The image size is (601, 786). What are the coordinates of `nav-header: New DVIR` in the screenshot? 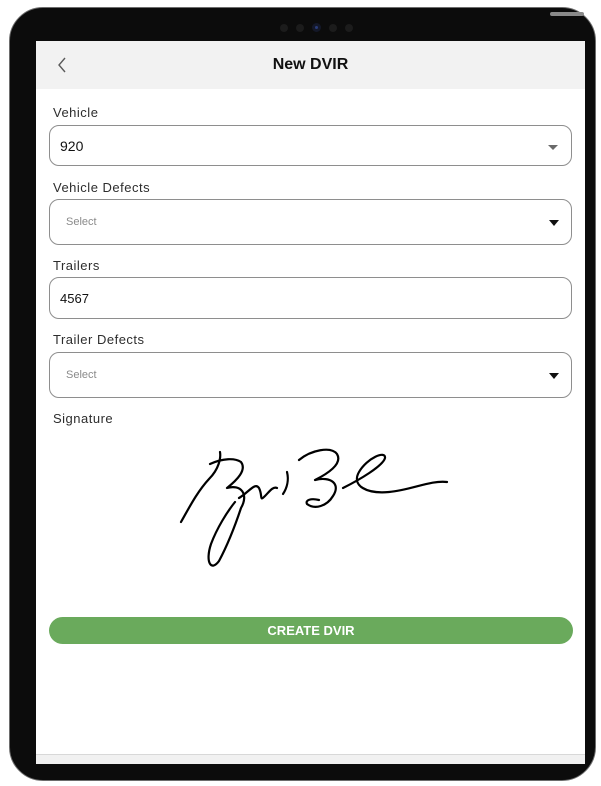 It's located at (310, 65).